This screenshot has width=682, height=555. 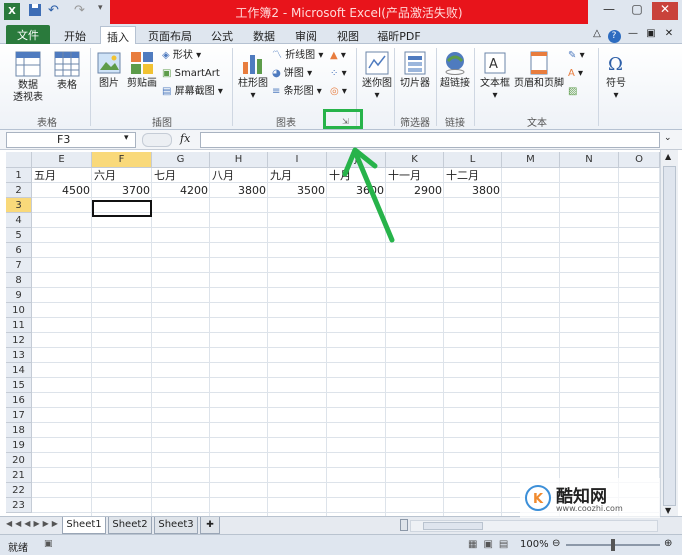 I want to click on name-box: F3, so click(x=71, y=140).